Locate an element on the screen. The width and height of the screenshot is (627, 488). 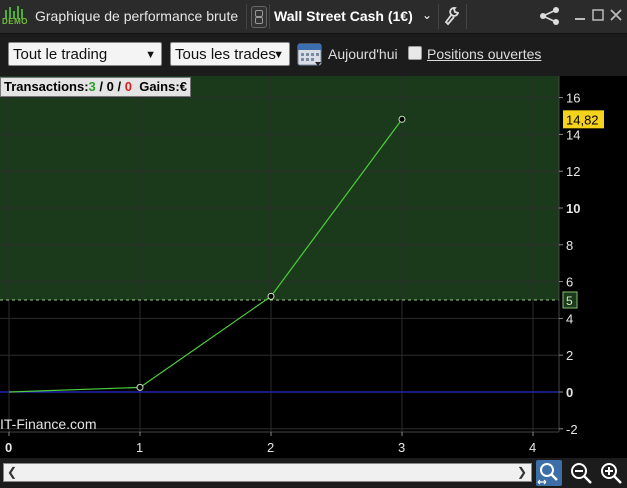
y-tick-label: 0 is located at coordinates (569, 392).